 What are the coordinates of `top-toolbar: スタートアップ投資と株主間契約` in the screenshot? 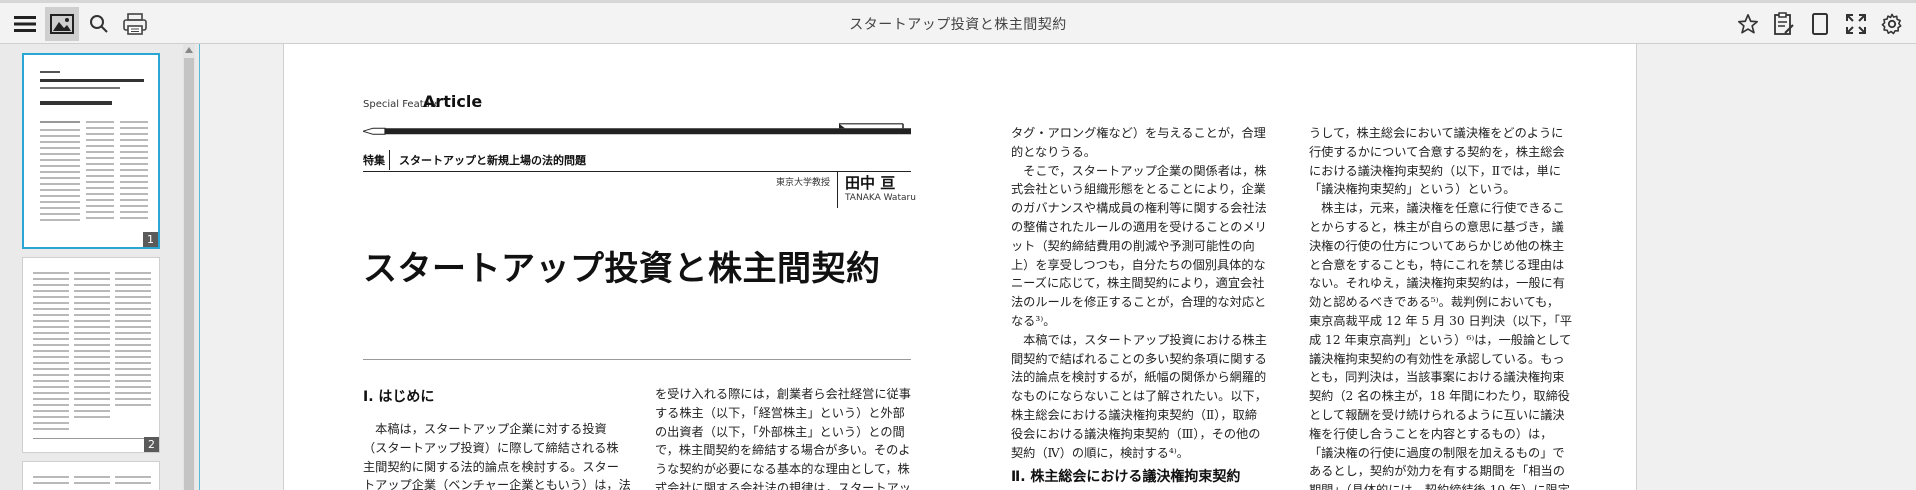 It's located at (958, 22).